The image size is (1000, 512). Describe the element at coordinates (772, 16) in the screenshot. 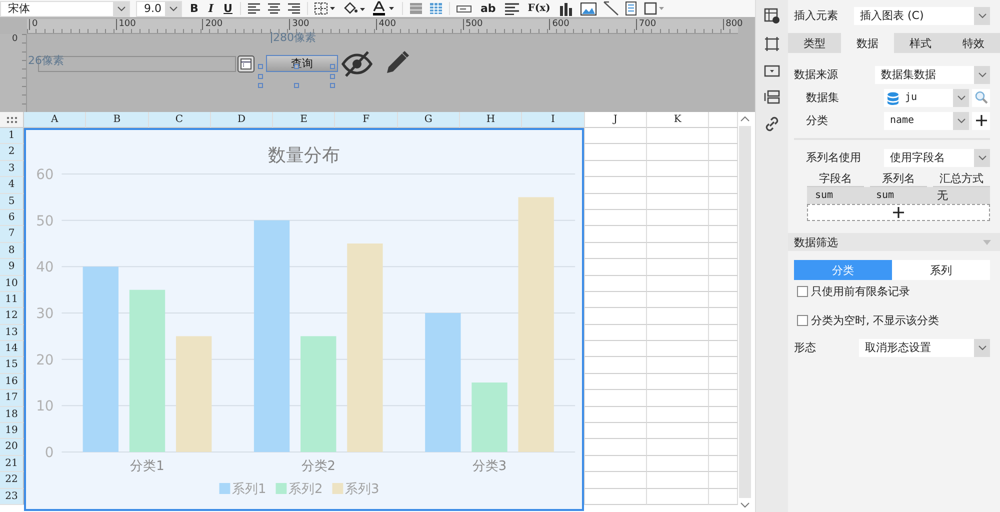

I see `widget-settings-icon` at that location.